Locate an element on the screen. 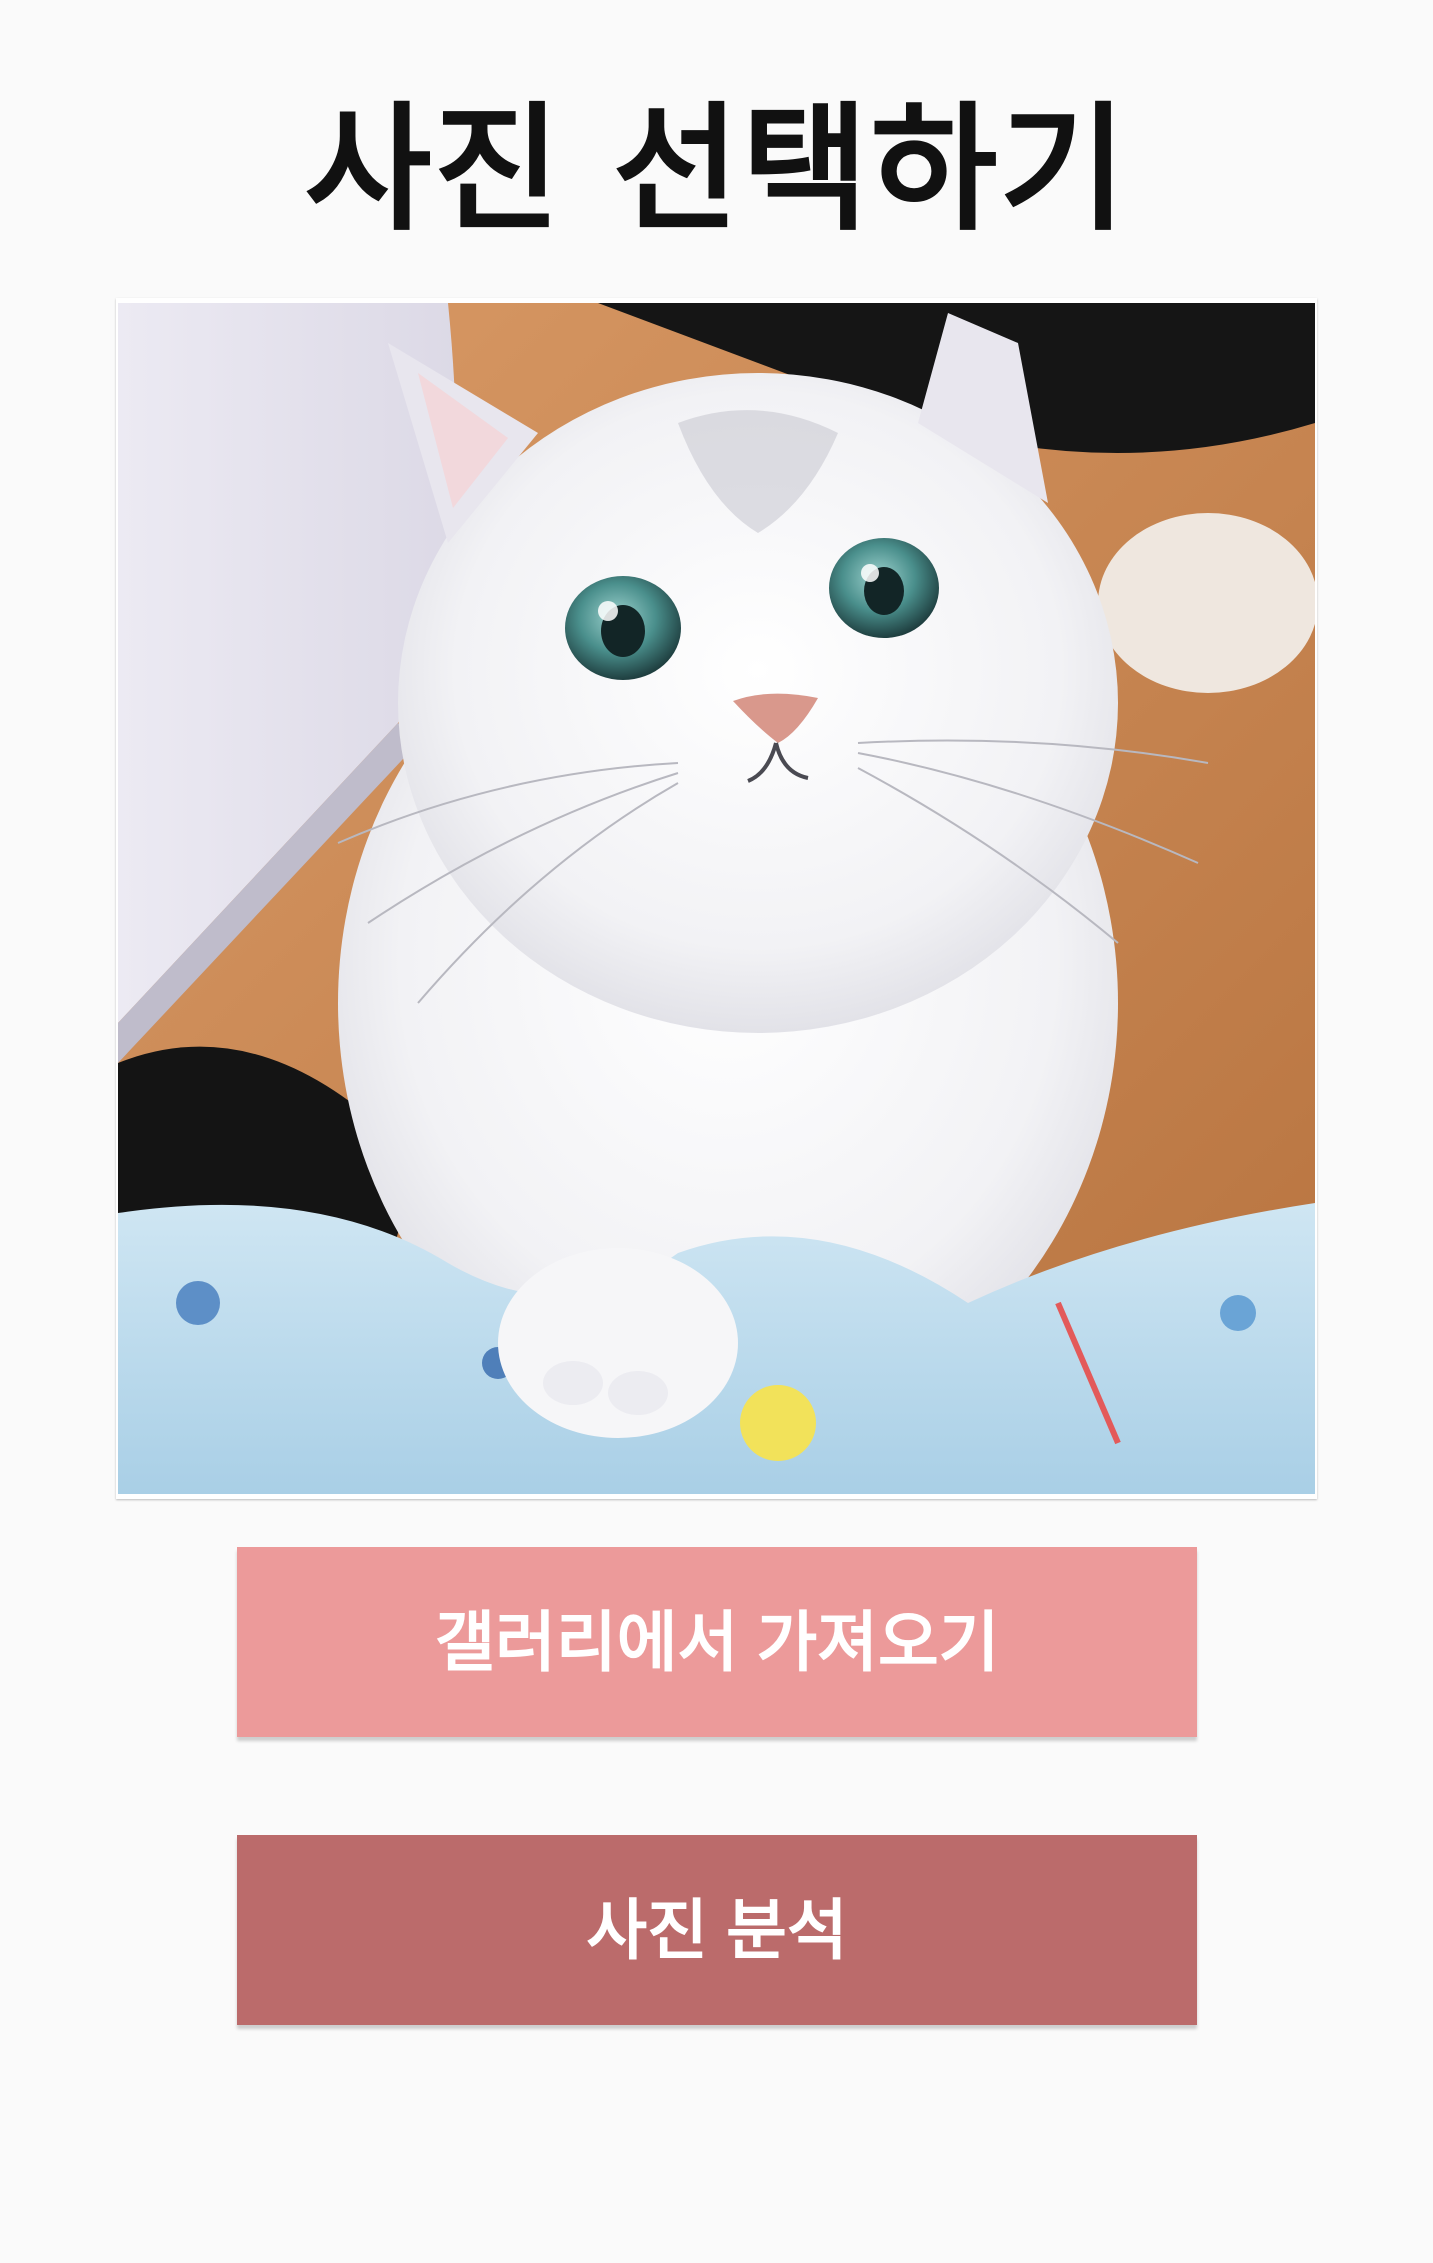 The image size is (1433, 2263). page-title: 사진 선택하기 is located at coordinates (716, 169).